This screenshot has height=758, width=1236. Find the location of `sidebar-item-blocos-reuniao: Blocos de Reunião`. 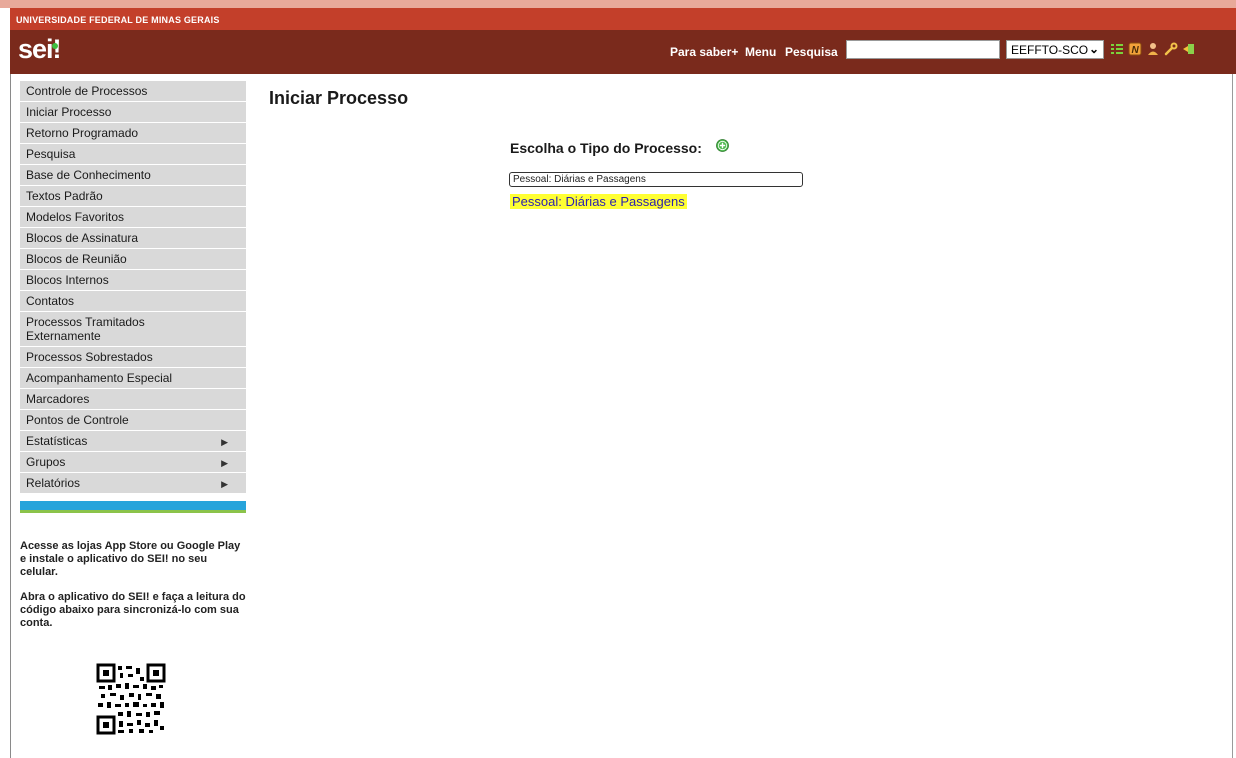

sidebar-item-blocos-reuniao: Blocos de Reunião is located at coordinates (133, 259).